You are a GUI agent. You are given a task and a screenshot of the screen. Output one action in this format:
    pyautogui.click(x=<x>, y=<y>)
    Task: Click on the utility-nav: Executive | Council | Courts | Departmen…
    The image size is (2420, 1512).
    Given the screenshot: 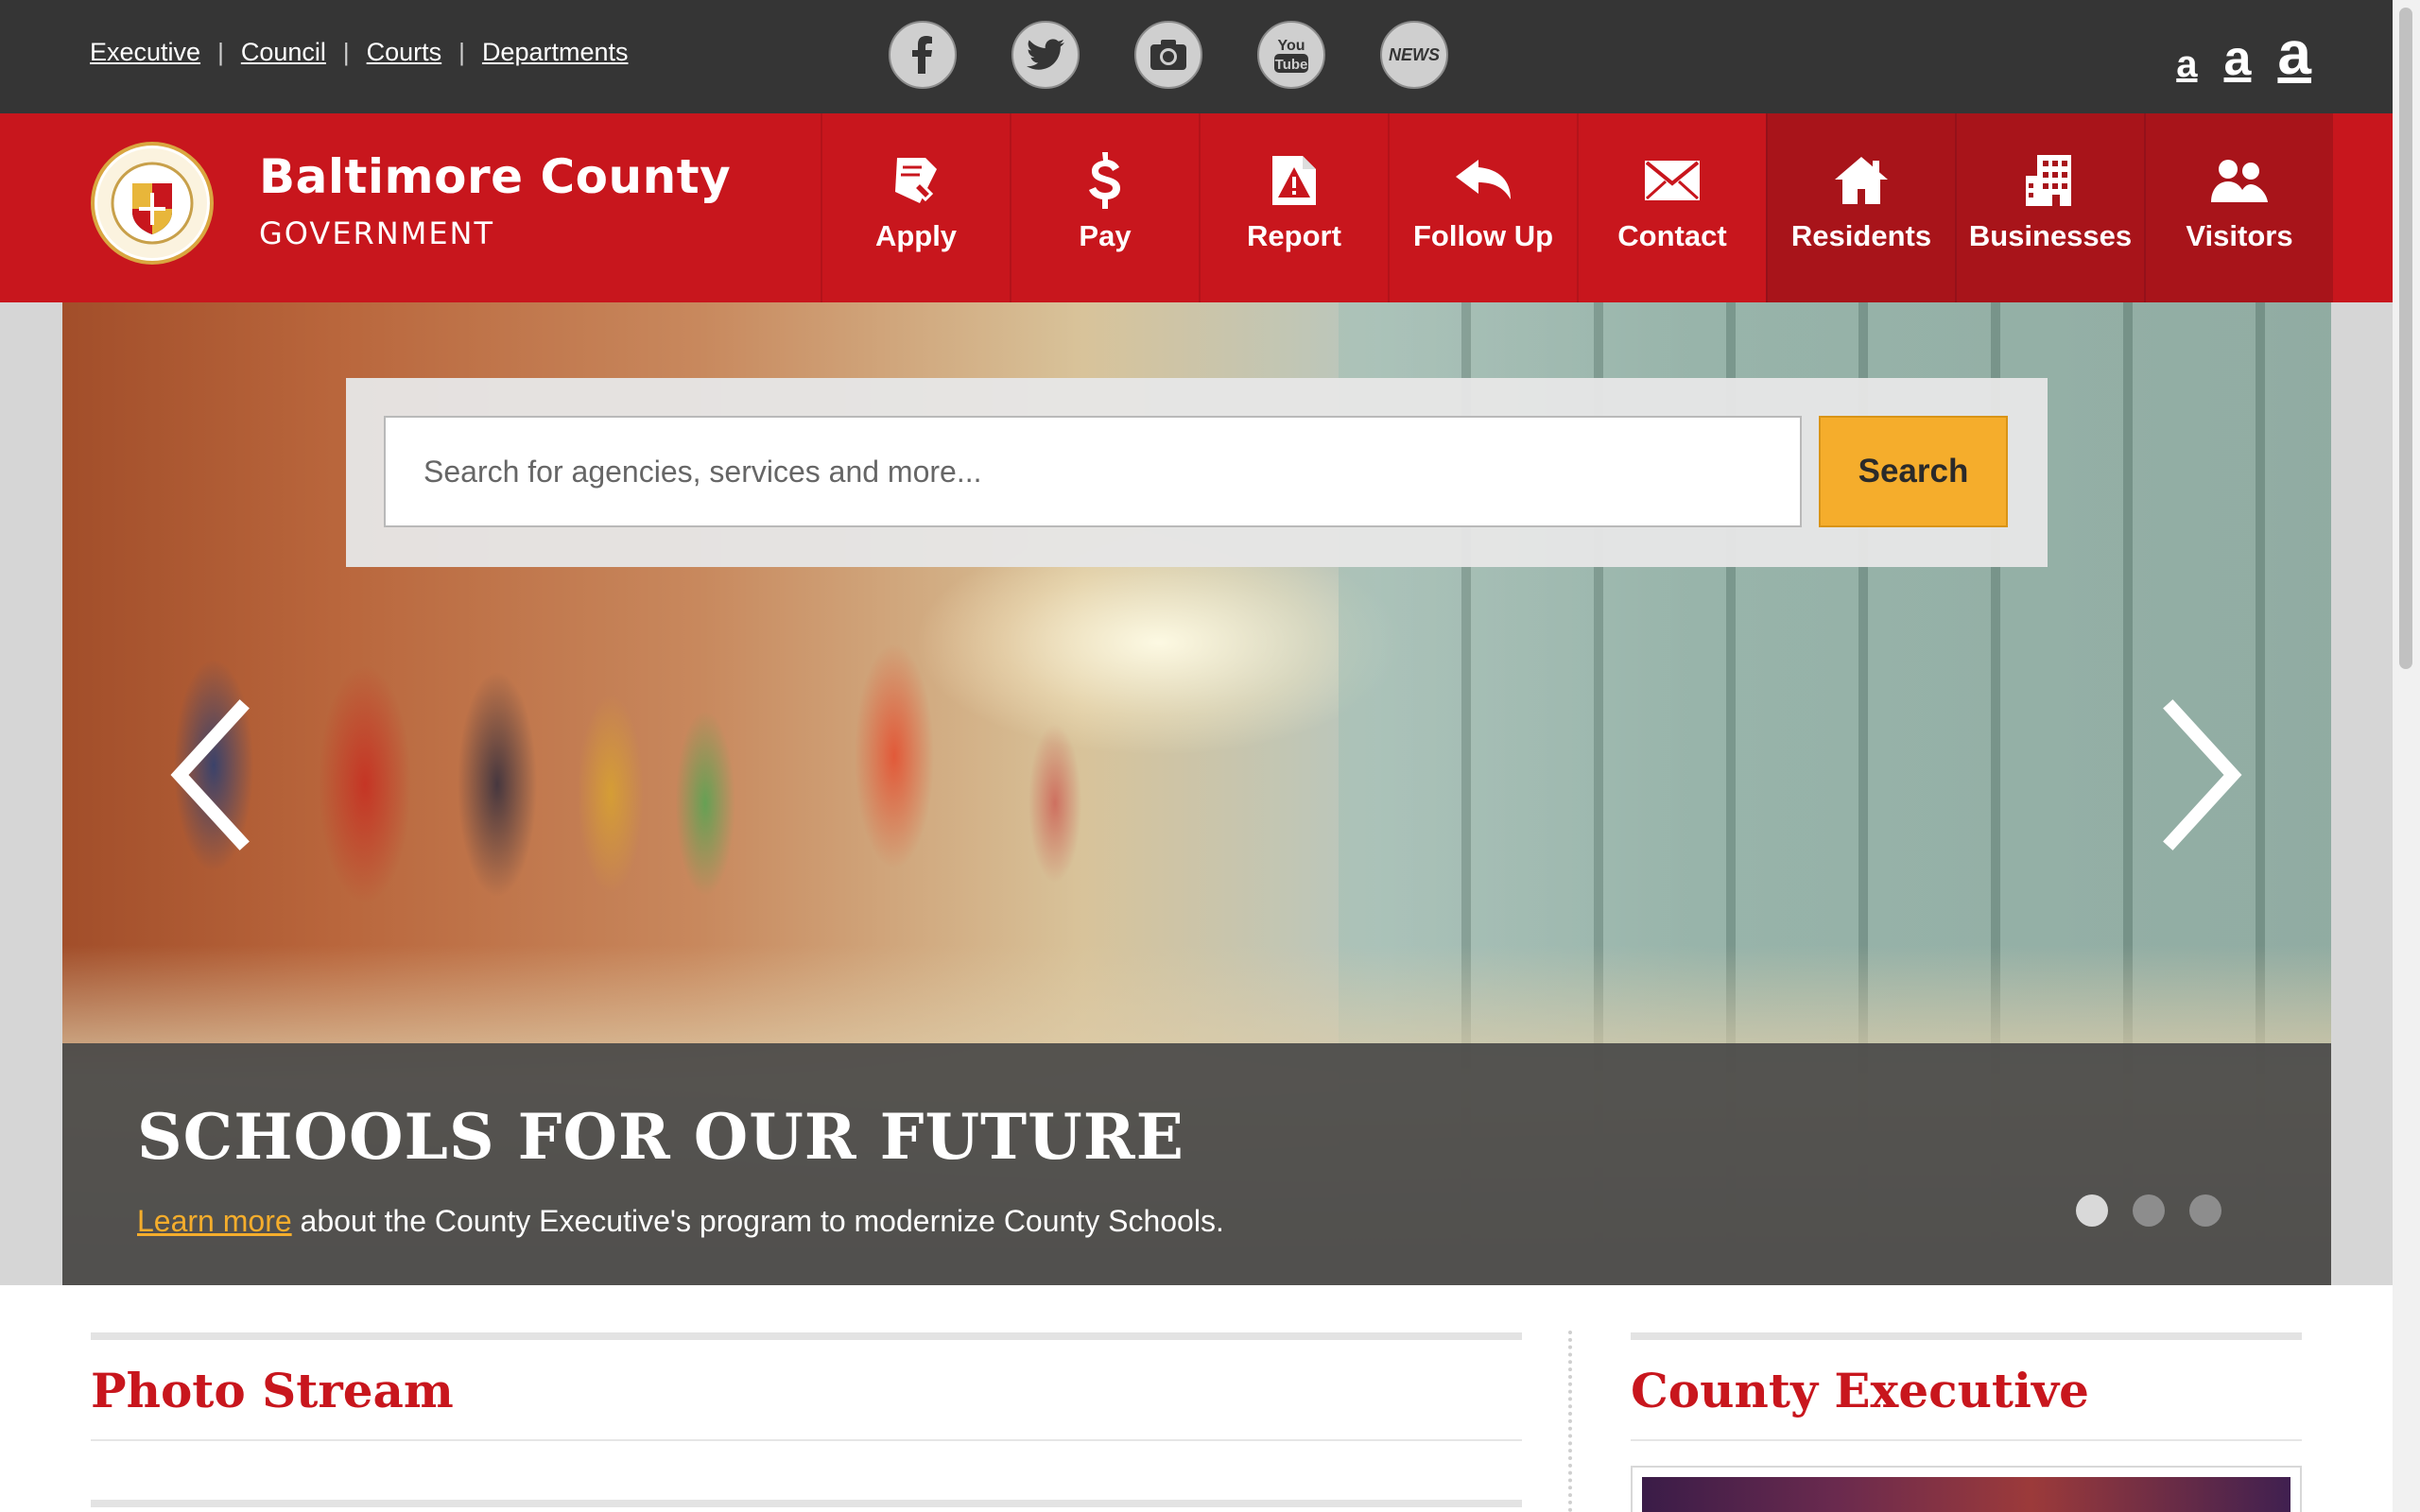 What is the action you would take?
    pyautogui.click(x=359, y=52)
    